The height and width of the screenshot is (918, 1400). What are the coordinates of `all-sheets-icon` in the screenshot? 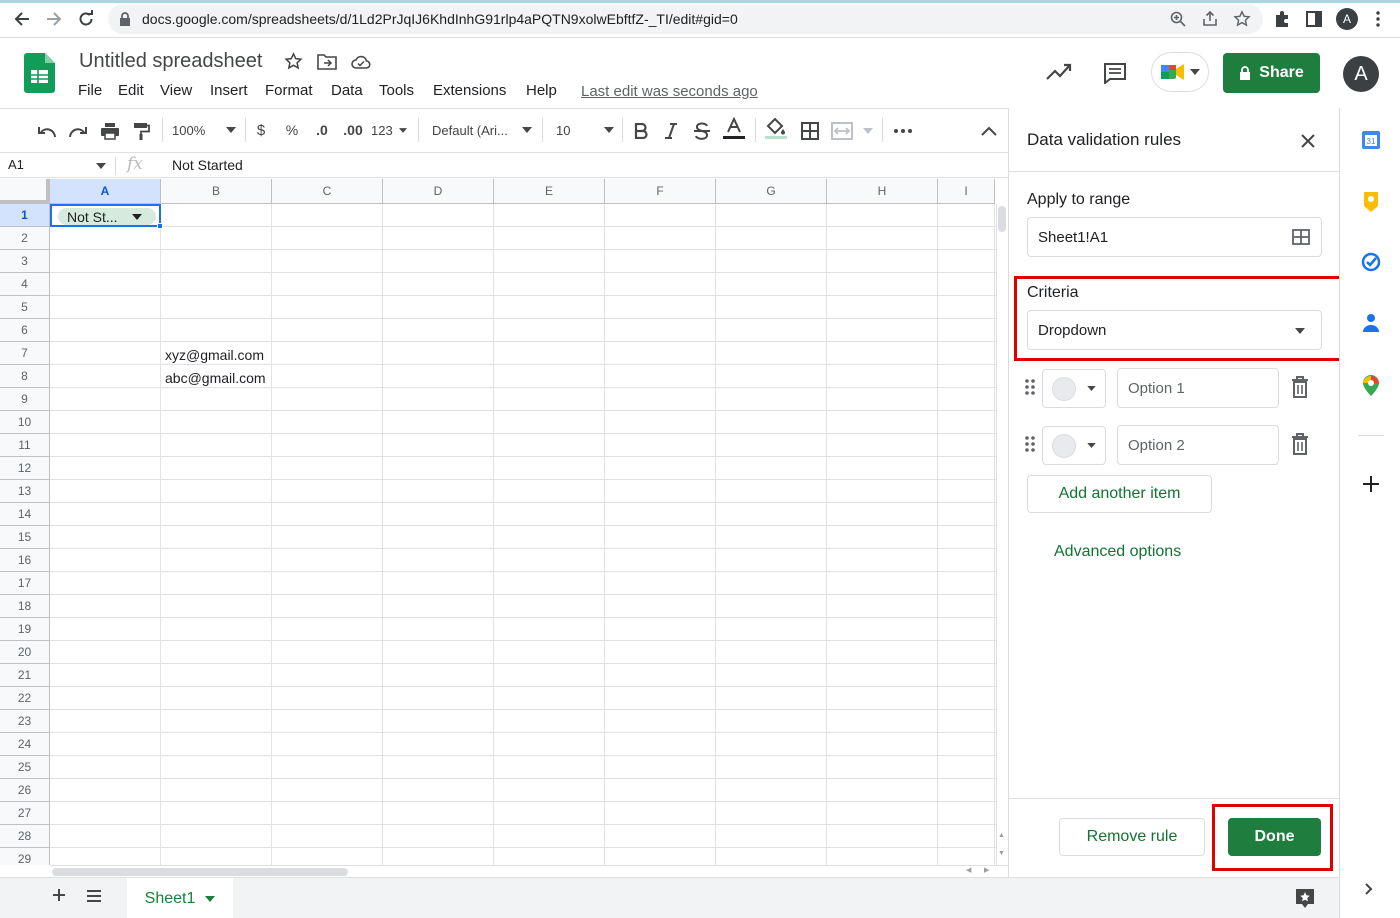 It's located at (94, 896).